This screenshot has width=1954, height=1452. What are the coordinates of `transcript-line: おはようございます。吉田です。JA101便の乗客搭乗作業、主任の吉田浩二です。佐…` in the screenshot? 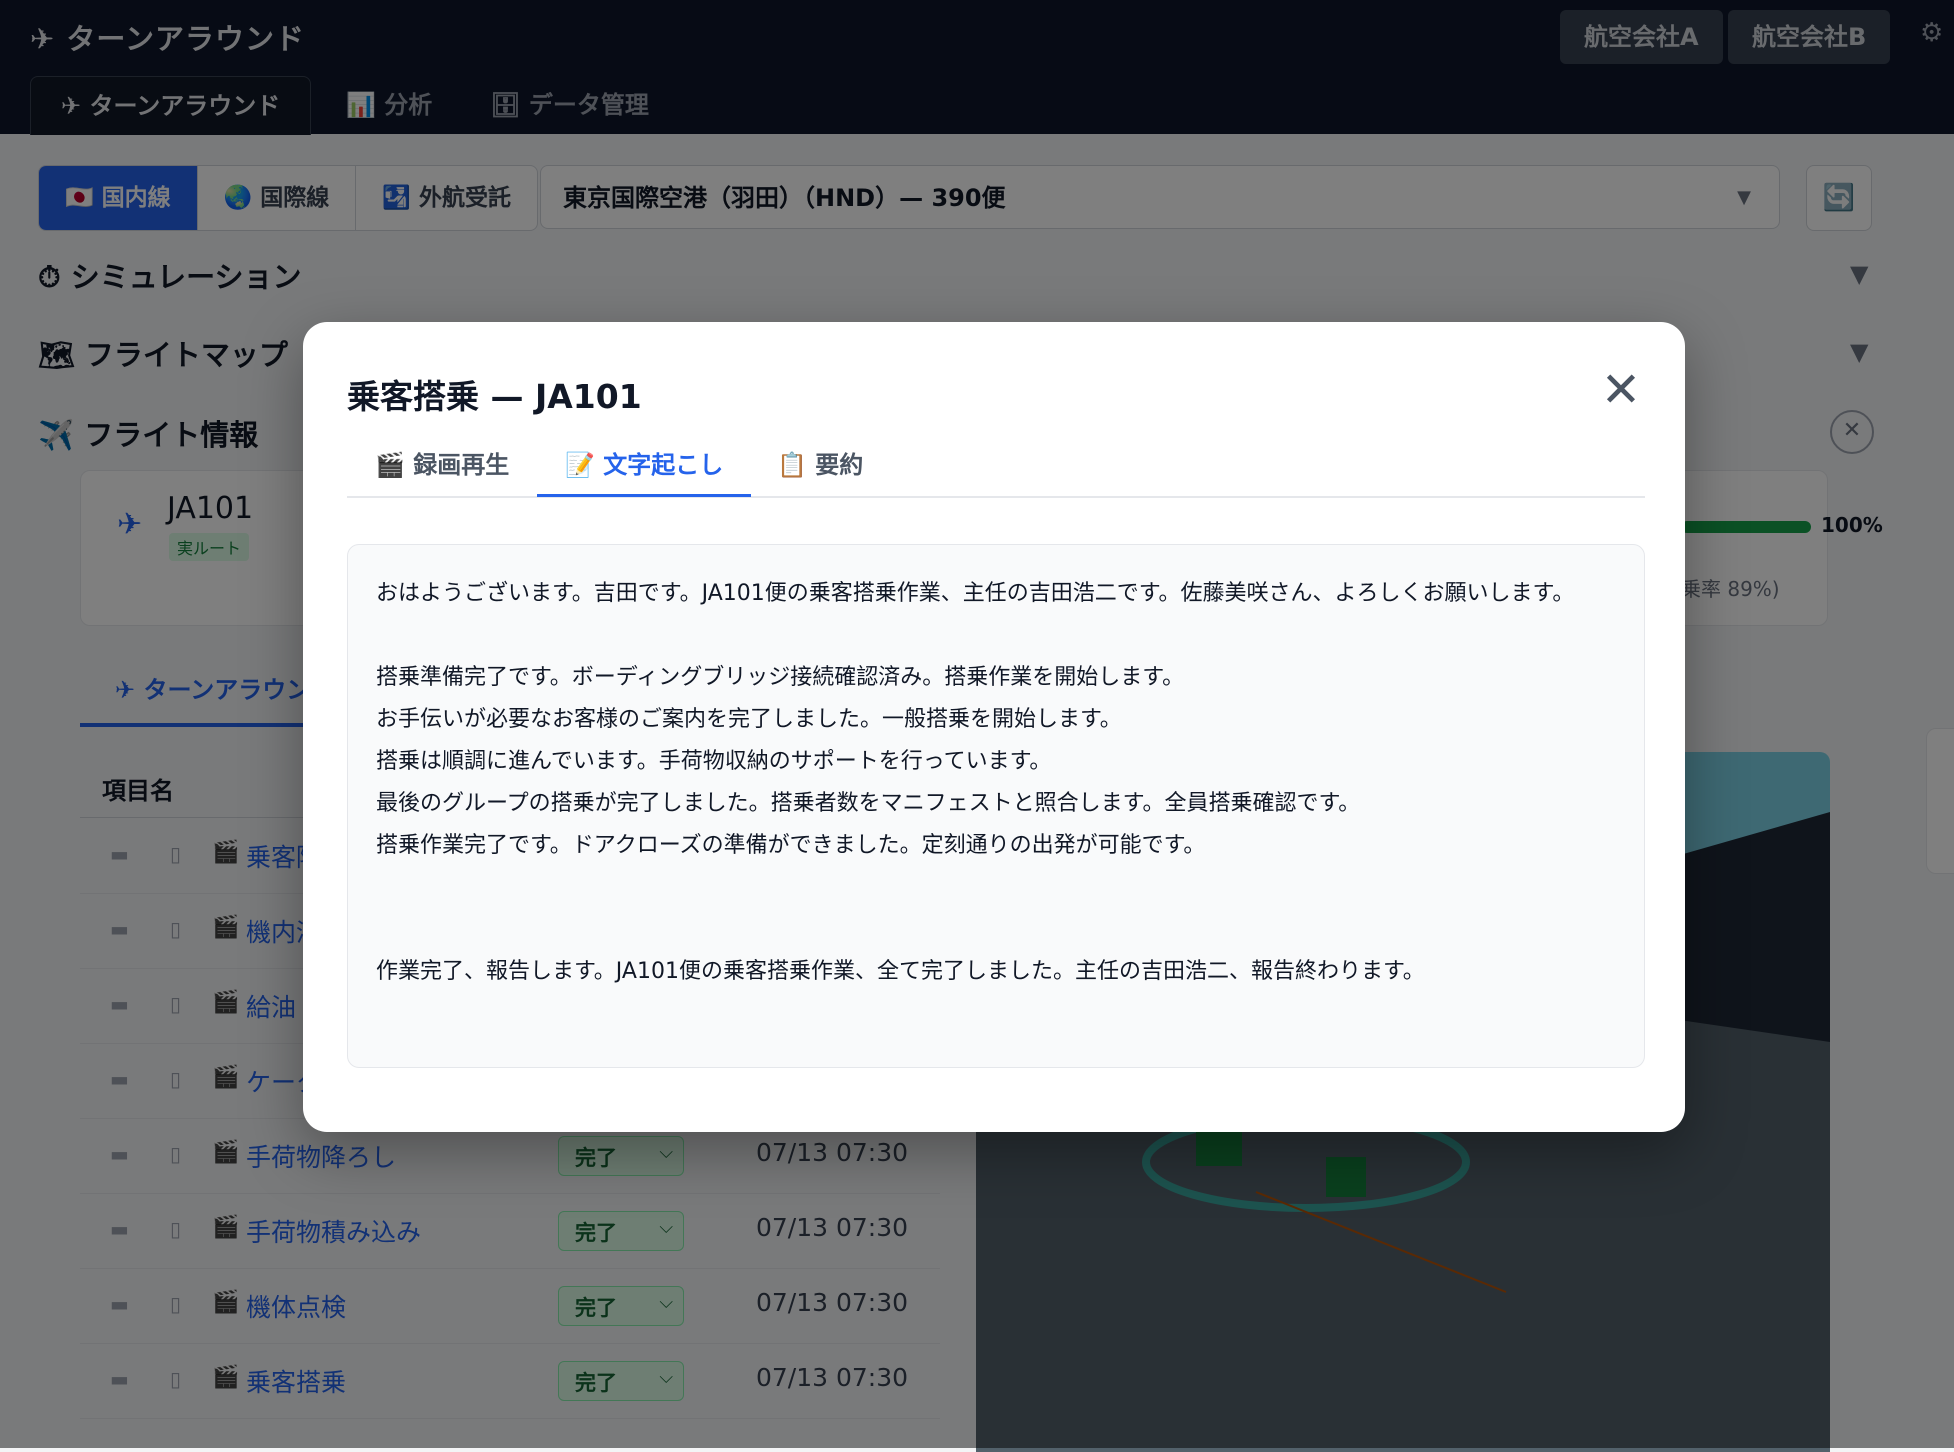 It's located at (975, 593).